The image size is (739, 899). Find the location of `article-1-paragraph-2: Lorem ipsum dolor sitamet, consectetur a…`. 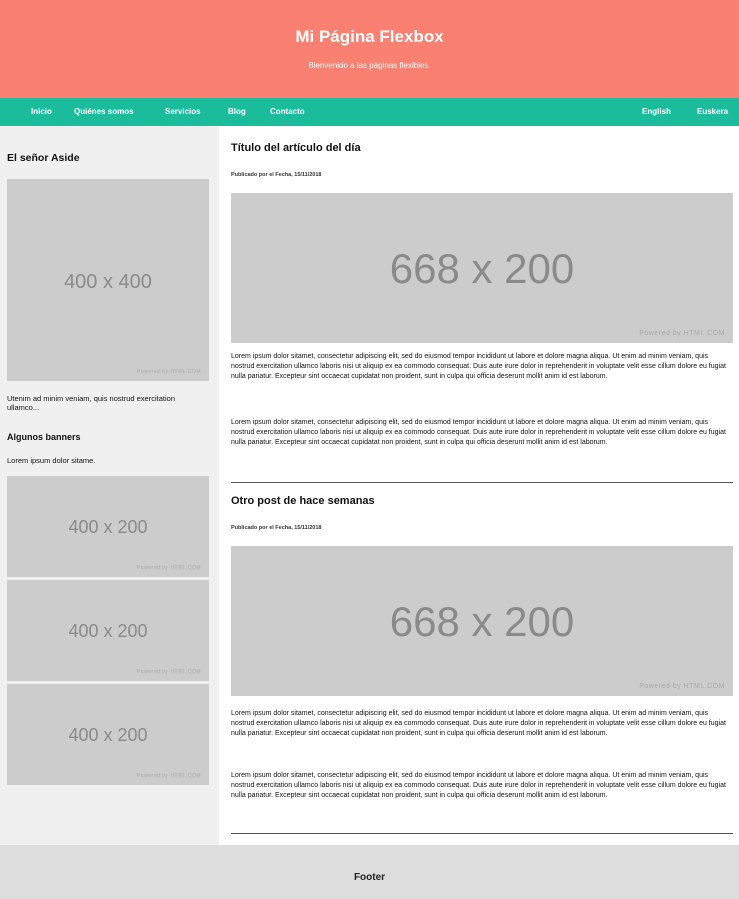

article-1-paragraph-2: Lorem ipsum dolor sitamet, consectetur a… is located at coordinates (478, 432).